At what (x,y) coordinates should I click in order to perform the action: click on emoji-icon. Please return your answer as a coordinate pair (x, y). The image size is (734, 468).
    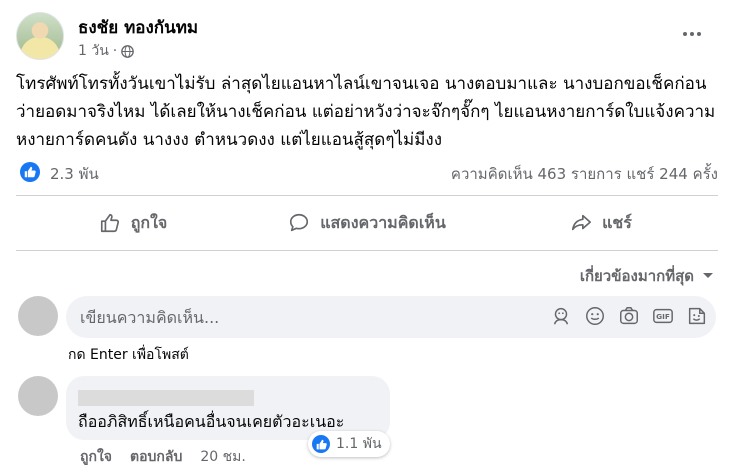
    Looking at the image, I should click on (595, 316).